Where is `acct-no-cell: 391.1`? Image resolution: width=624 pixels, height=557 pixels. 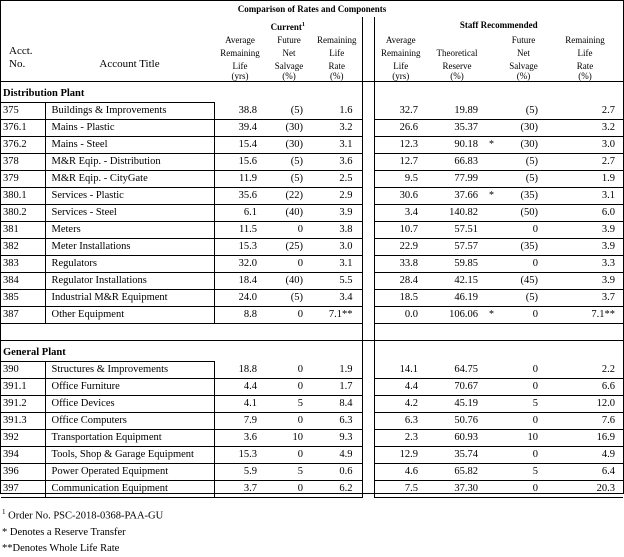
acct-no-cell: 391.1 is located at coordinates (23, 387).